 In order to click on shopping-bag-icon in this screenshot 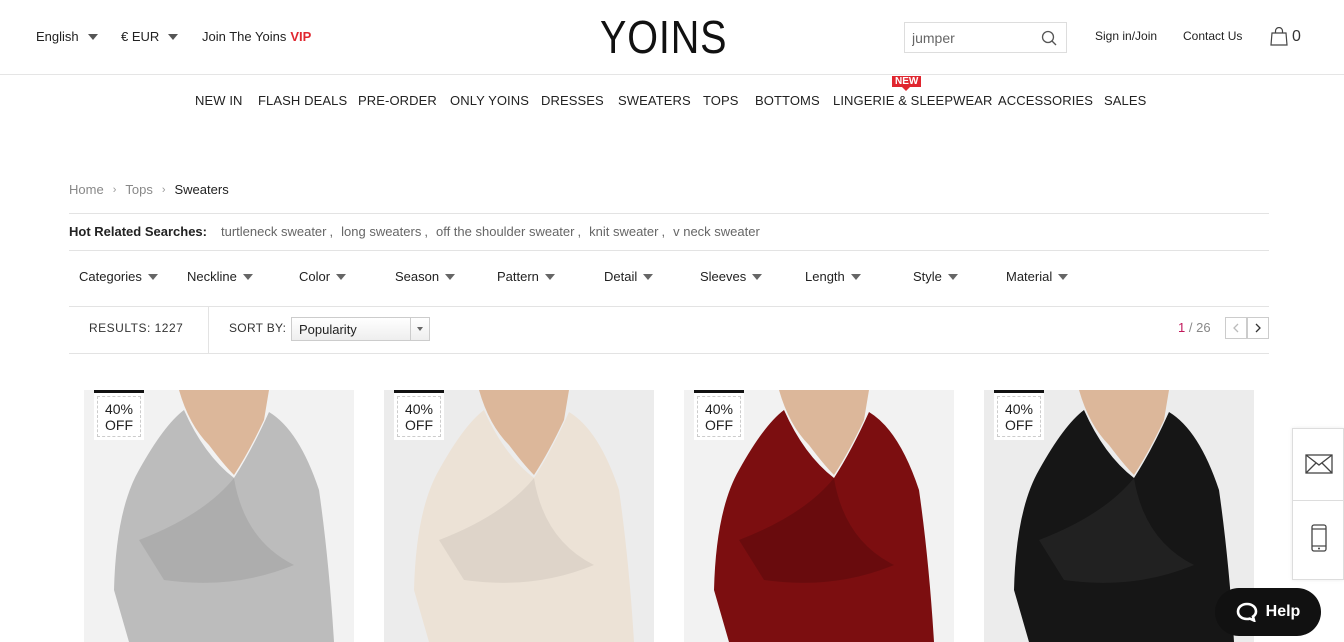, I will do `click(1279, 36)`.